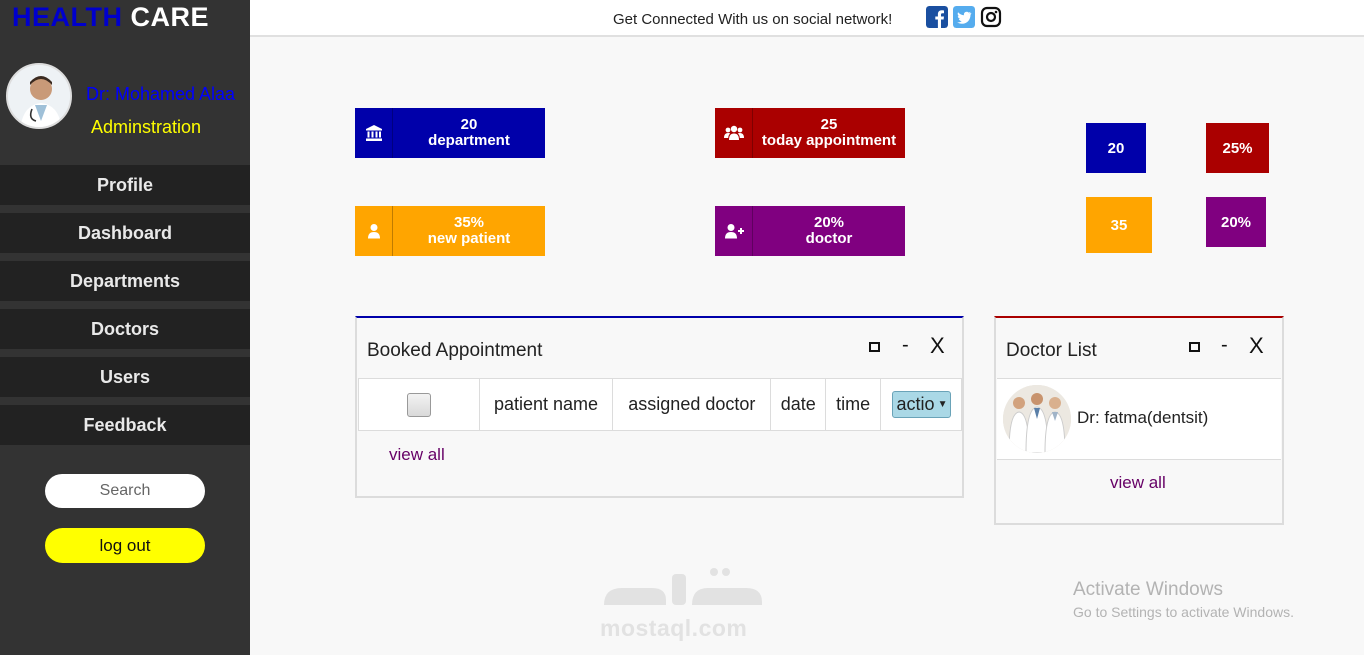  I want to click on select-all-checkbox, so click(418, 404).